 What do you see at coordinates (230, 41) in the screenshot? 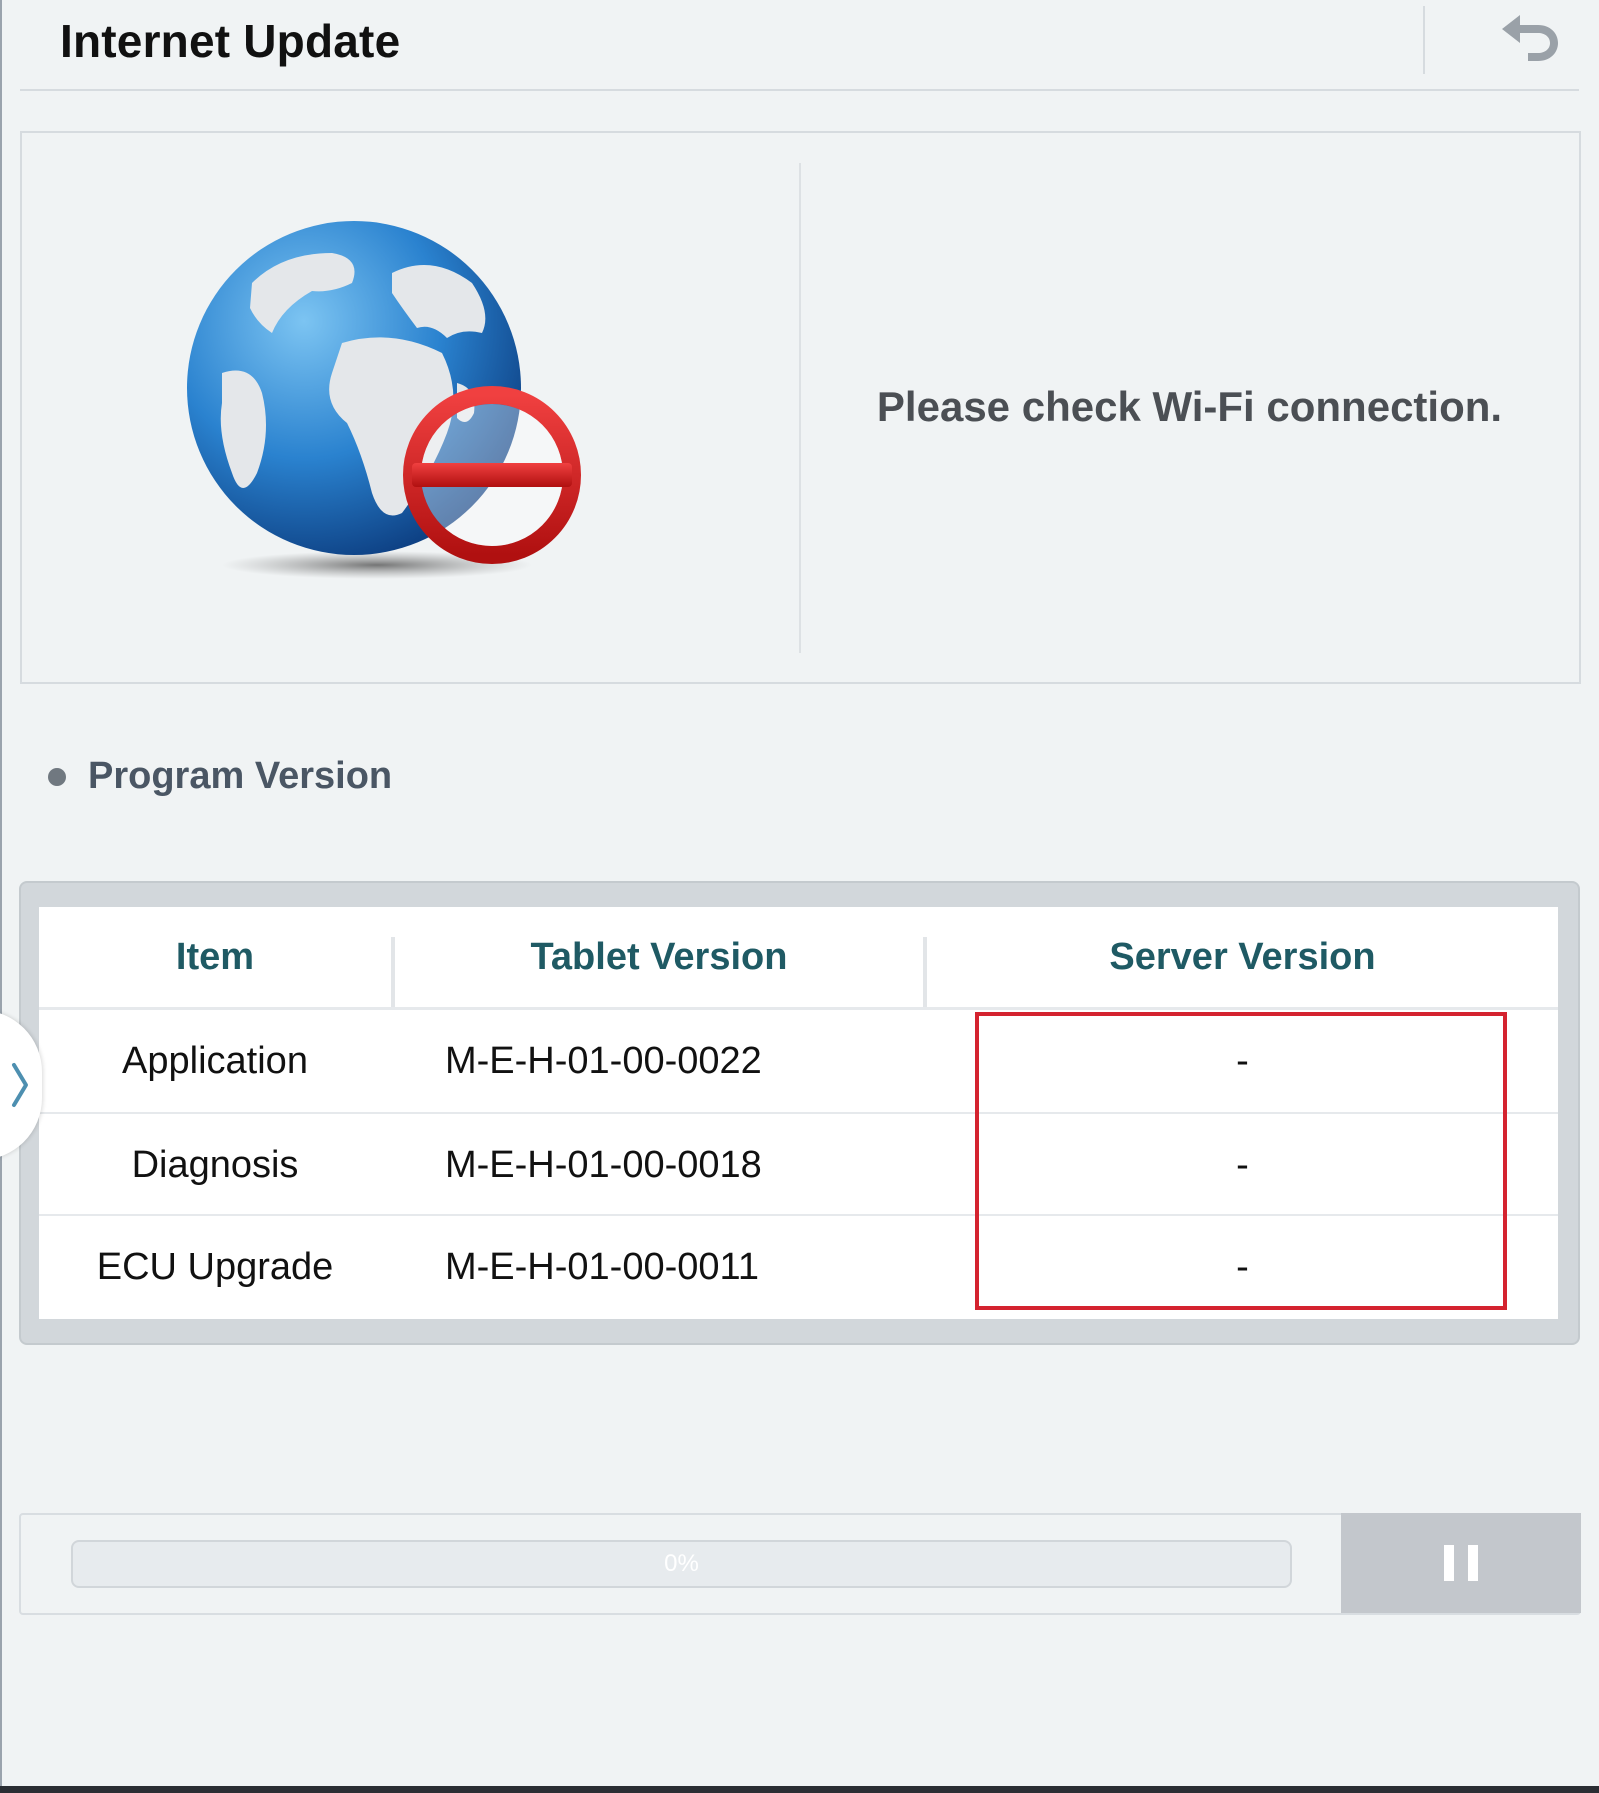
I see `page-title: Internet Update` at bounding box center [230, 41].